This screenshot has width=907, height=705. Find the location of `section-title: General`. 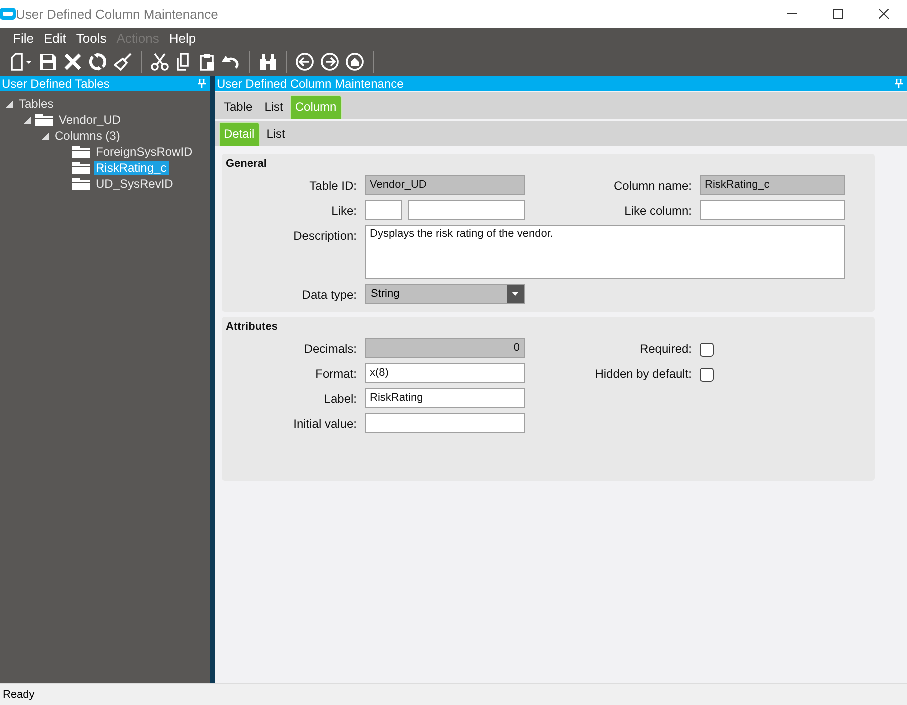

section-title: General is located at coordinates (246, 164).